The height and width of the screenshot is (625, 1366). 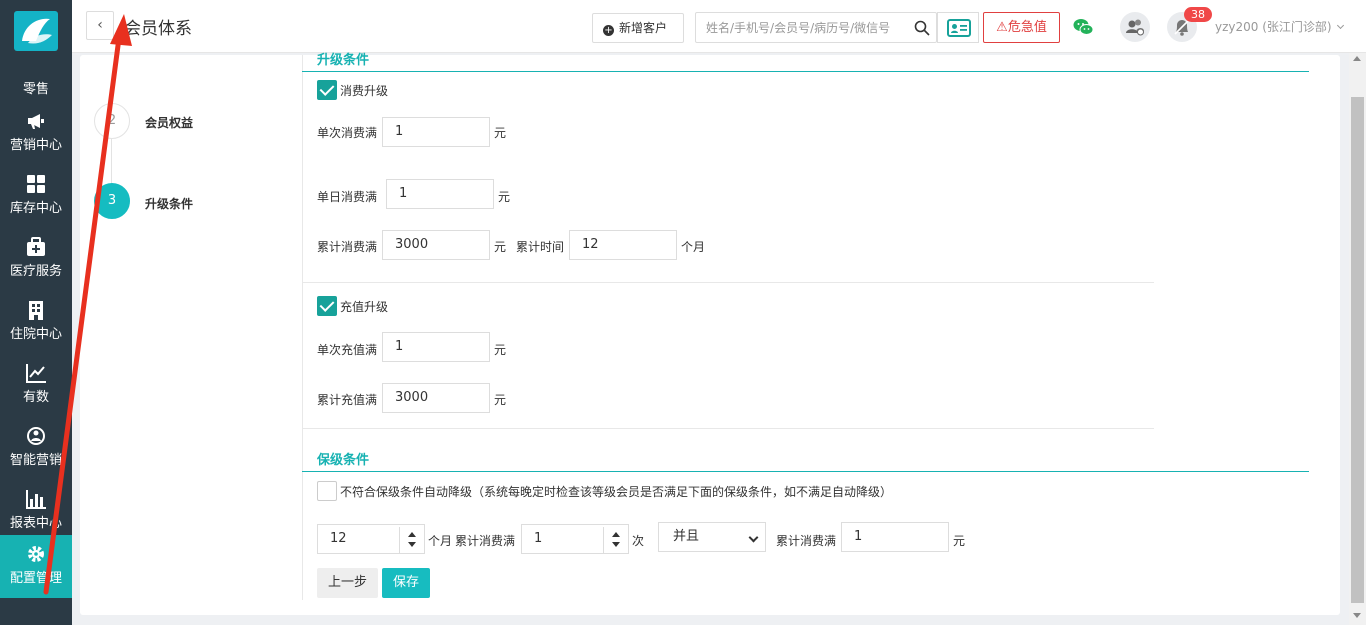 I want to click on back-button: ‹, so click(x=100, y=25).